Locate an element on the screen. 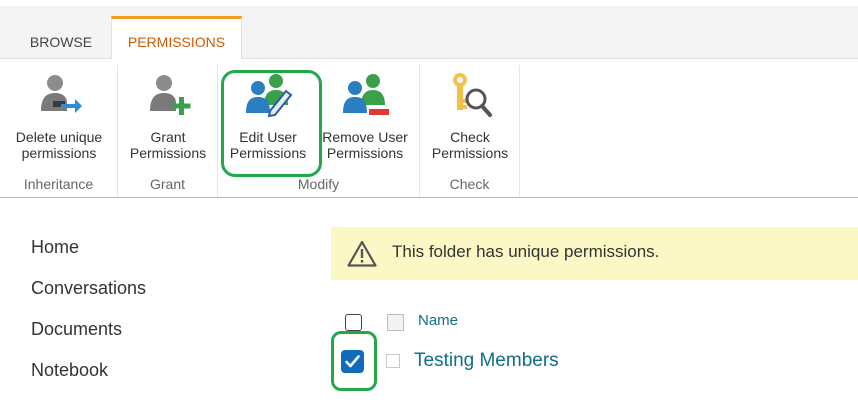  delete-unique-permissions-label-2: permissions is located at coordinates (59, 153).